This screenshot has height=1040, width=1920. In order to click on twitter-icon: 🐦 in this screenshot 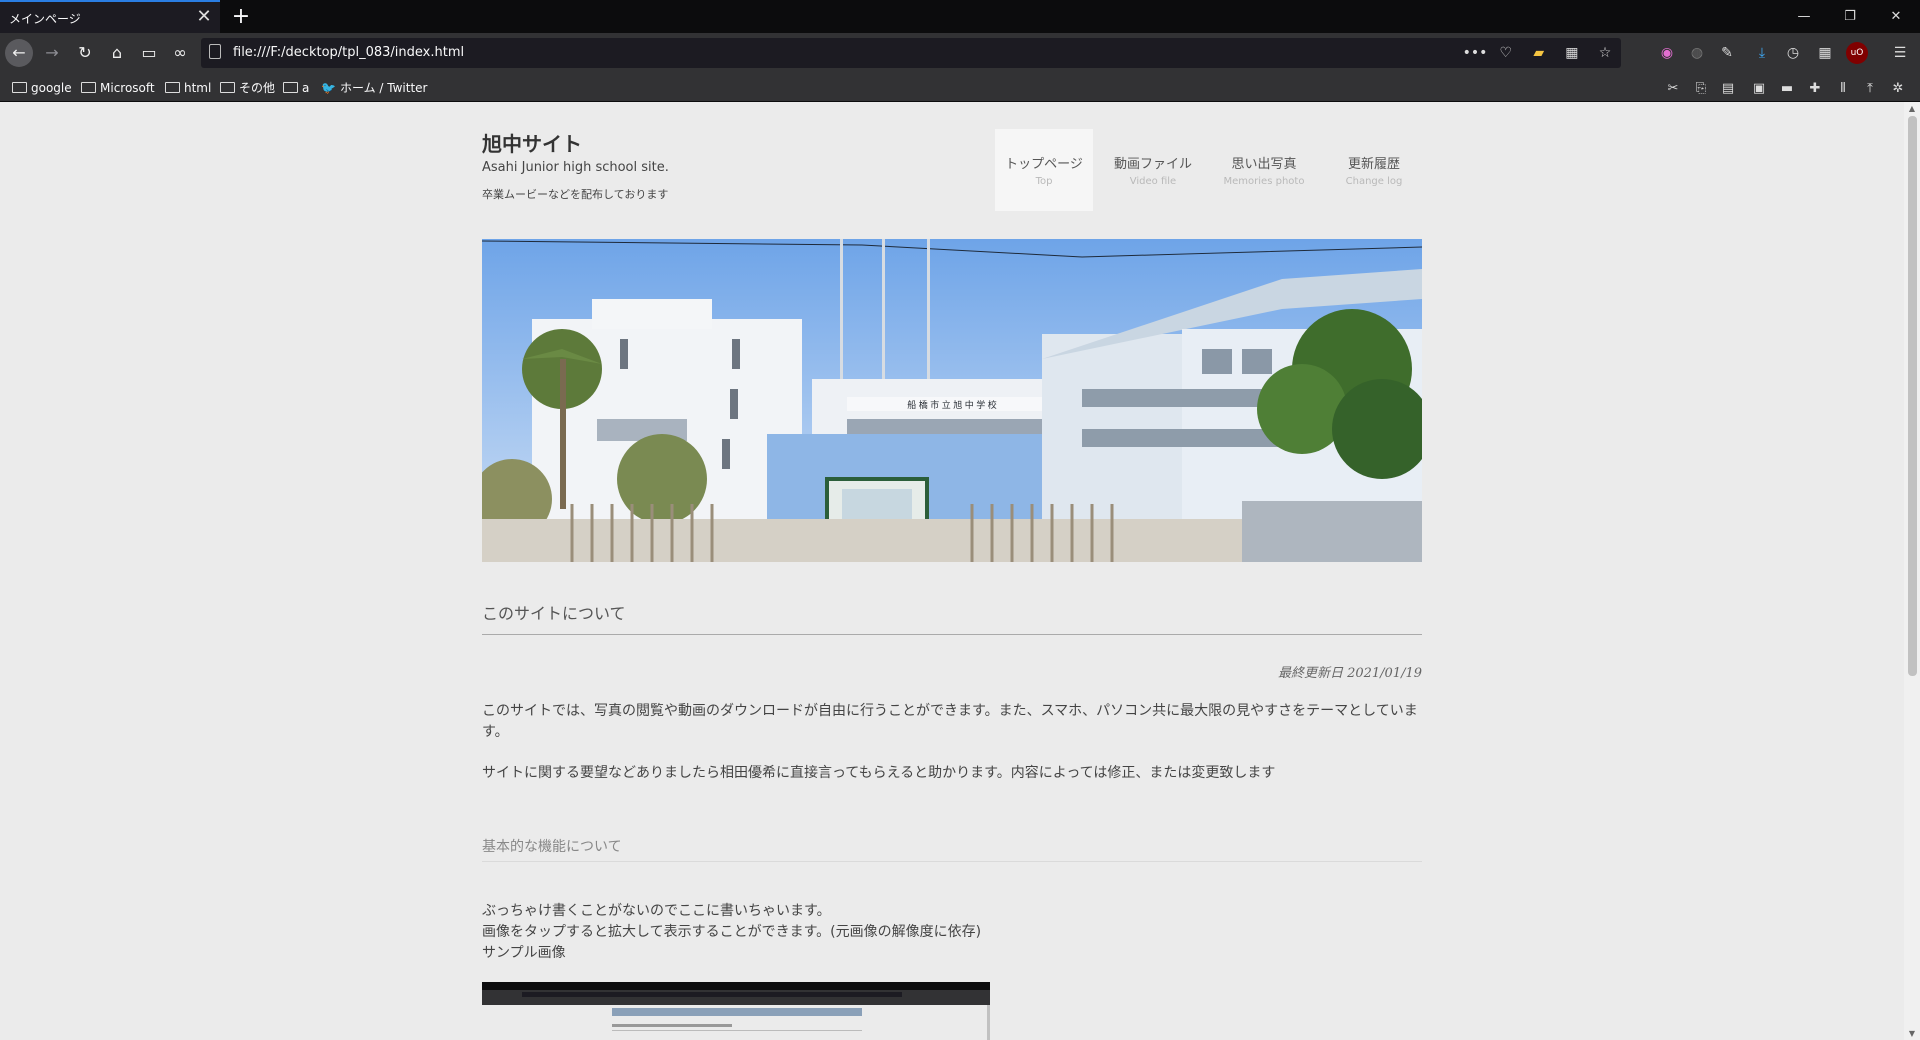, I will do `click(328, 88)`.